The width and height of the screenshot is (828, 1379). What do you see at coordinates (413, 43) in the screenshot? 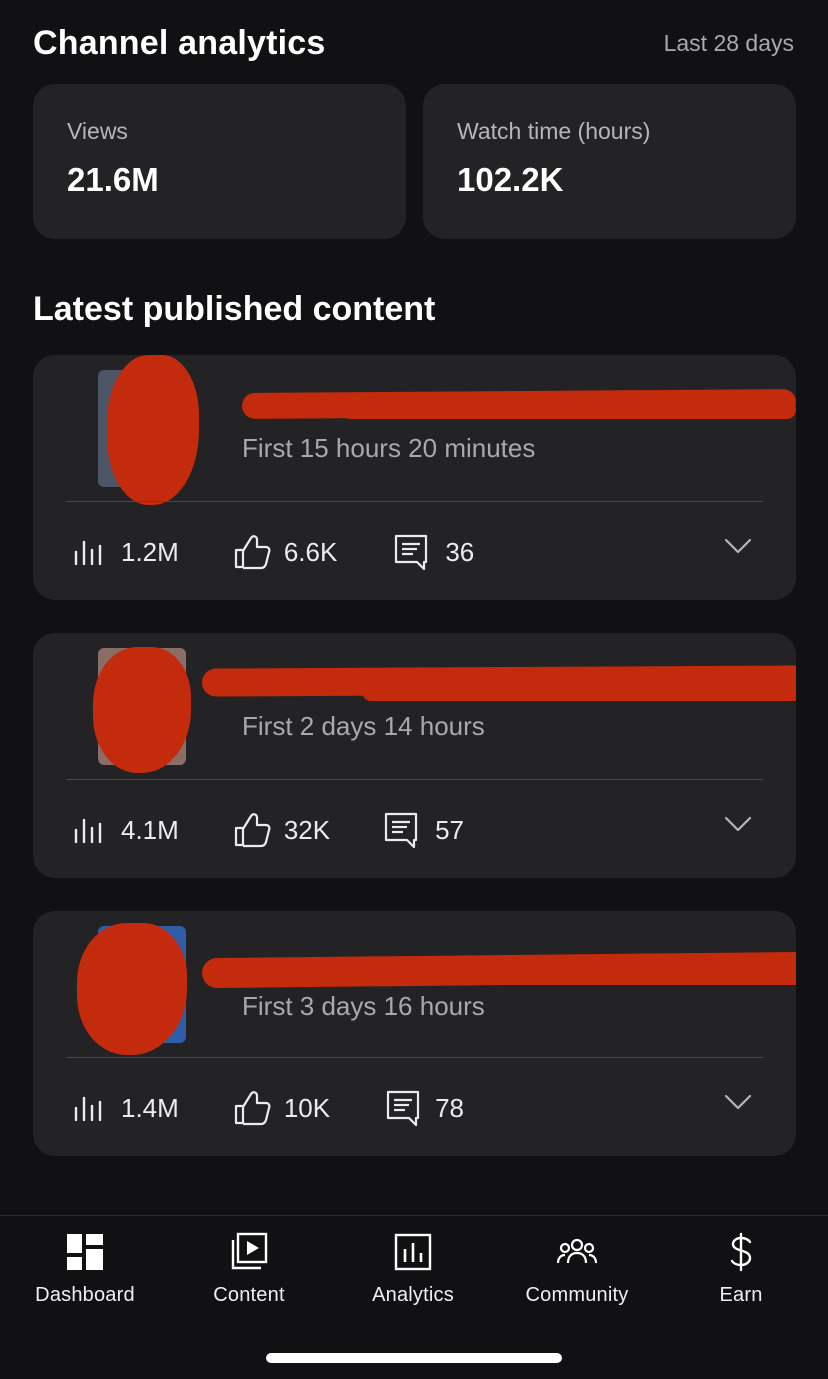
I see `header: Channel analytics Last 28 days` at bounding box center [413, 43].